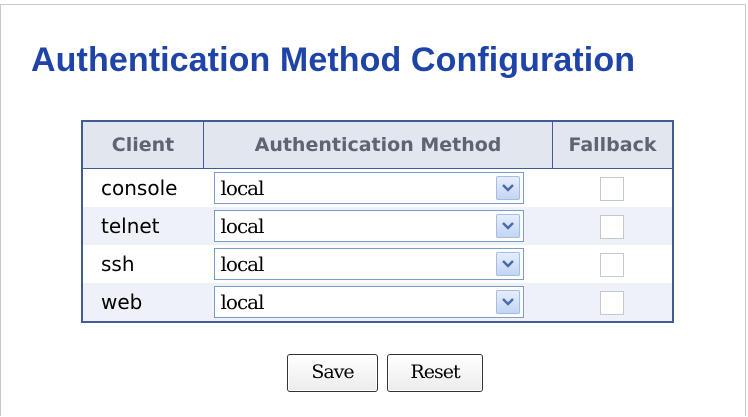 This screenshot has height=417, width=748. What do you see at coordinates (368, 264) in the screenshot?
I see `method-select-ssh: local` at bounding box center [368, 264].